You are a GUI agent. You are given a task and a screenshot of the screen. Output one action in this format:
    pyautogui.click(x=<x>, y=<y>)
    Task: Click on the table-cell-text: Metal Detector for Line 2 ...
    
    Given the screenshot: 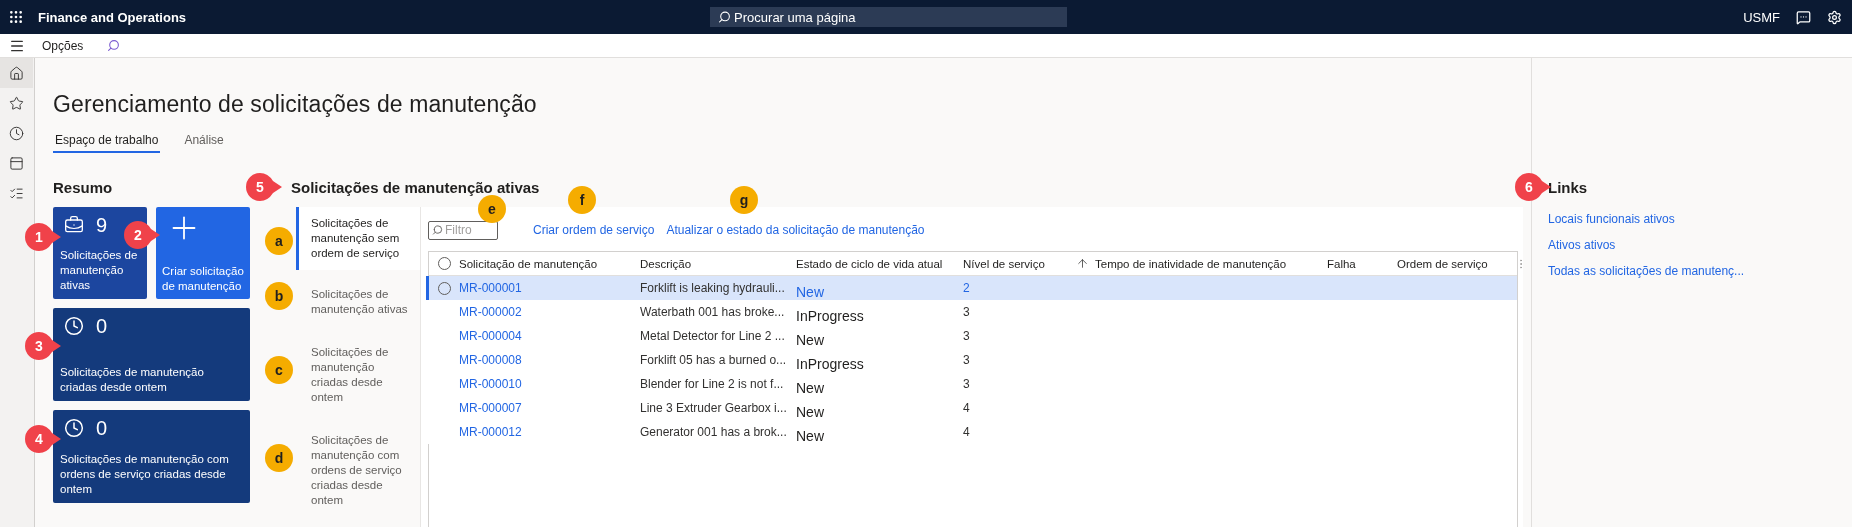 What is the action you would take?
    pyautogui.click(x=713, y=336)
    